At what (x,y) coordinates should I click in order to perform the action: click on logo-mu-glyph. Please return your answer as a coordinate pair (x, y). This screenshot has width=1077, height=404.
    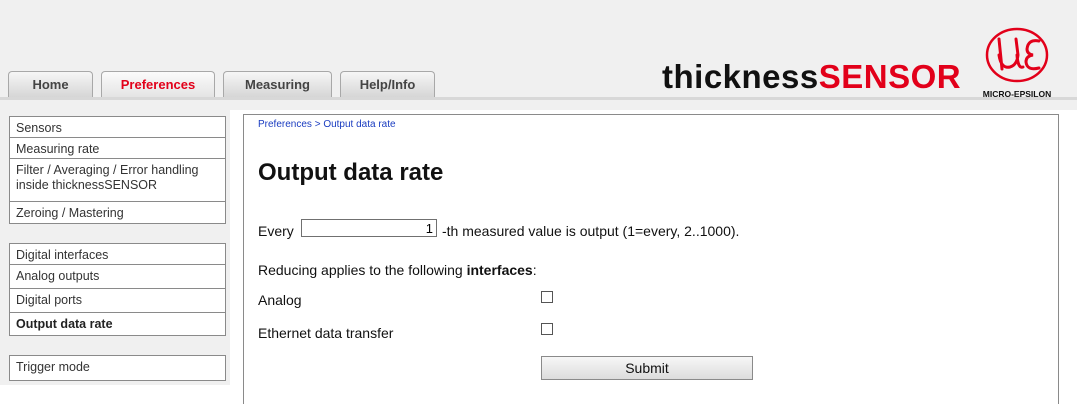
    Looking at the image, I should click on (1011, 54).